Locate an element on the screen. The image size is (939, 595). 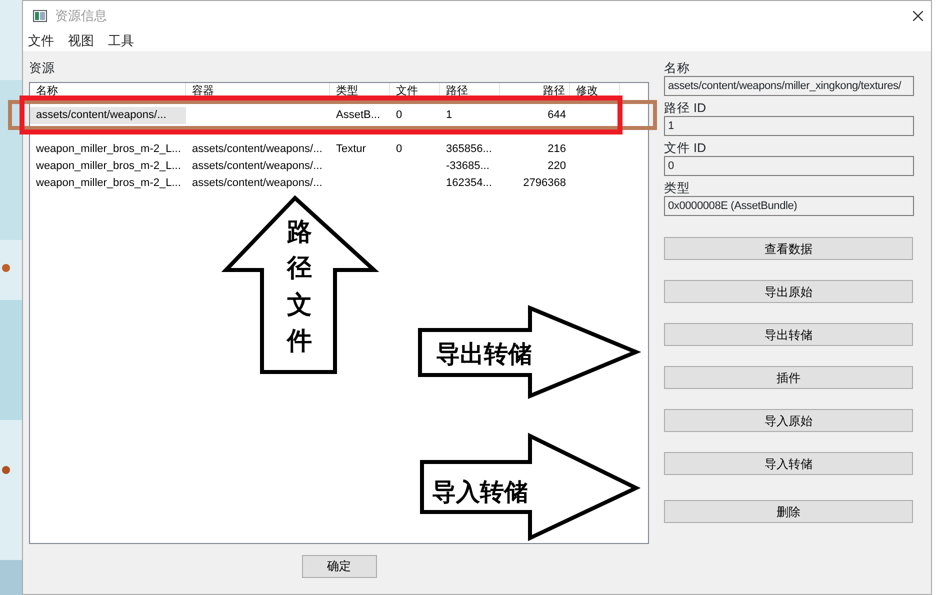
column-header: 修改 is located at coordinates (595, 91).